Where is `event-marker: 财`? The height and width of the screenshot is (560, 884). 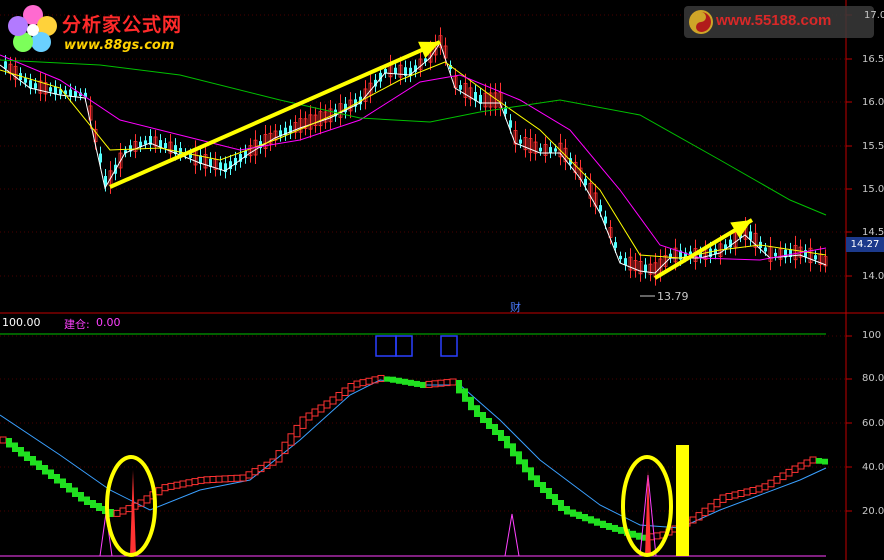
event-marker: 财 is located at coordinates (515, 307).